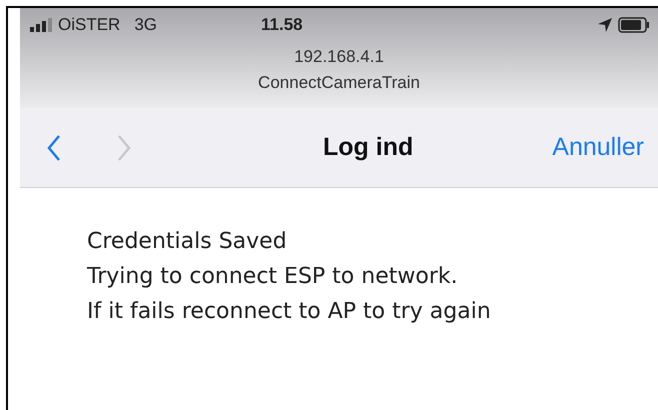 This screenshot has width=658, height=410. I want to click on message-line: Trying to connect ESP to network., so click(273, 277).